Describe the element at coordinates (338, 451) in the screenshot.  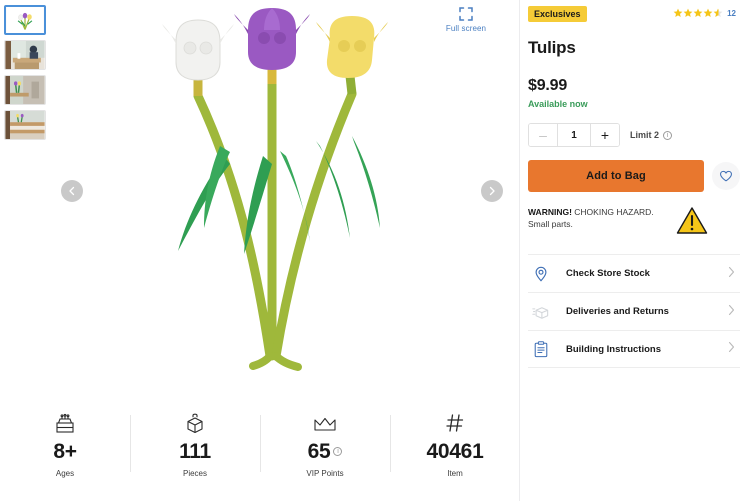
I see `vip-points-info-icon: i` at that location.